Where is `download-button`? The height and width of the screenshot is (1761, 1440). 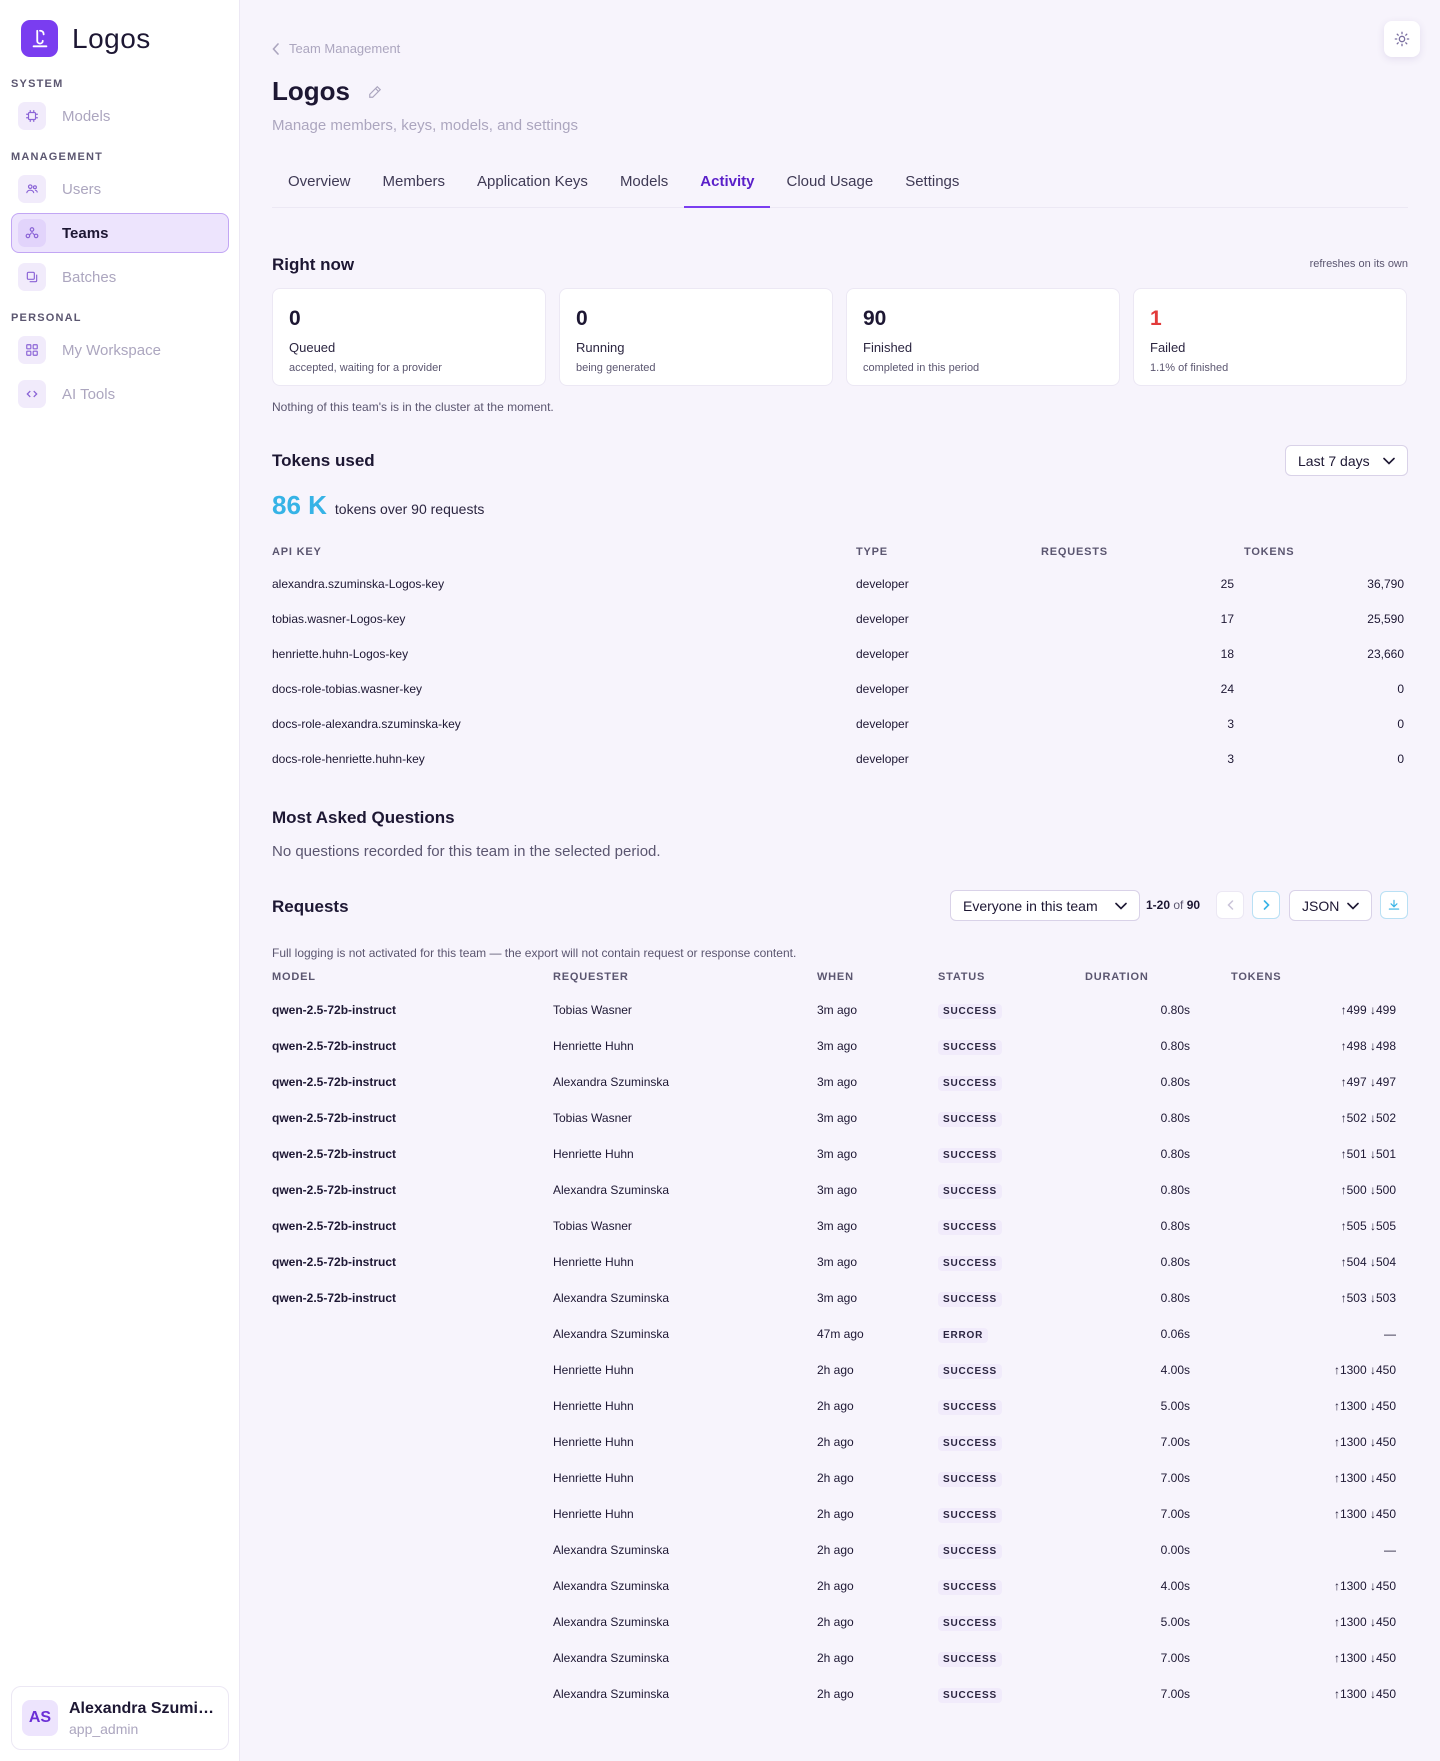 download-button is located at coordinates (1394, 905).